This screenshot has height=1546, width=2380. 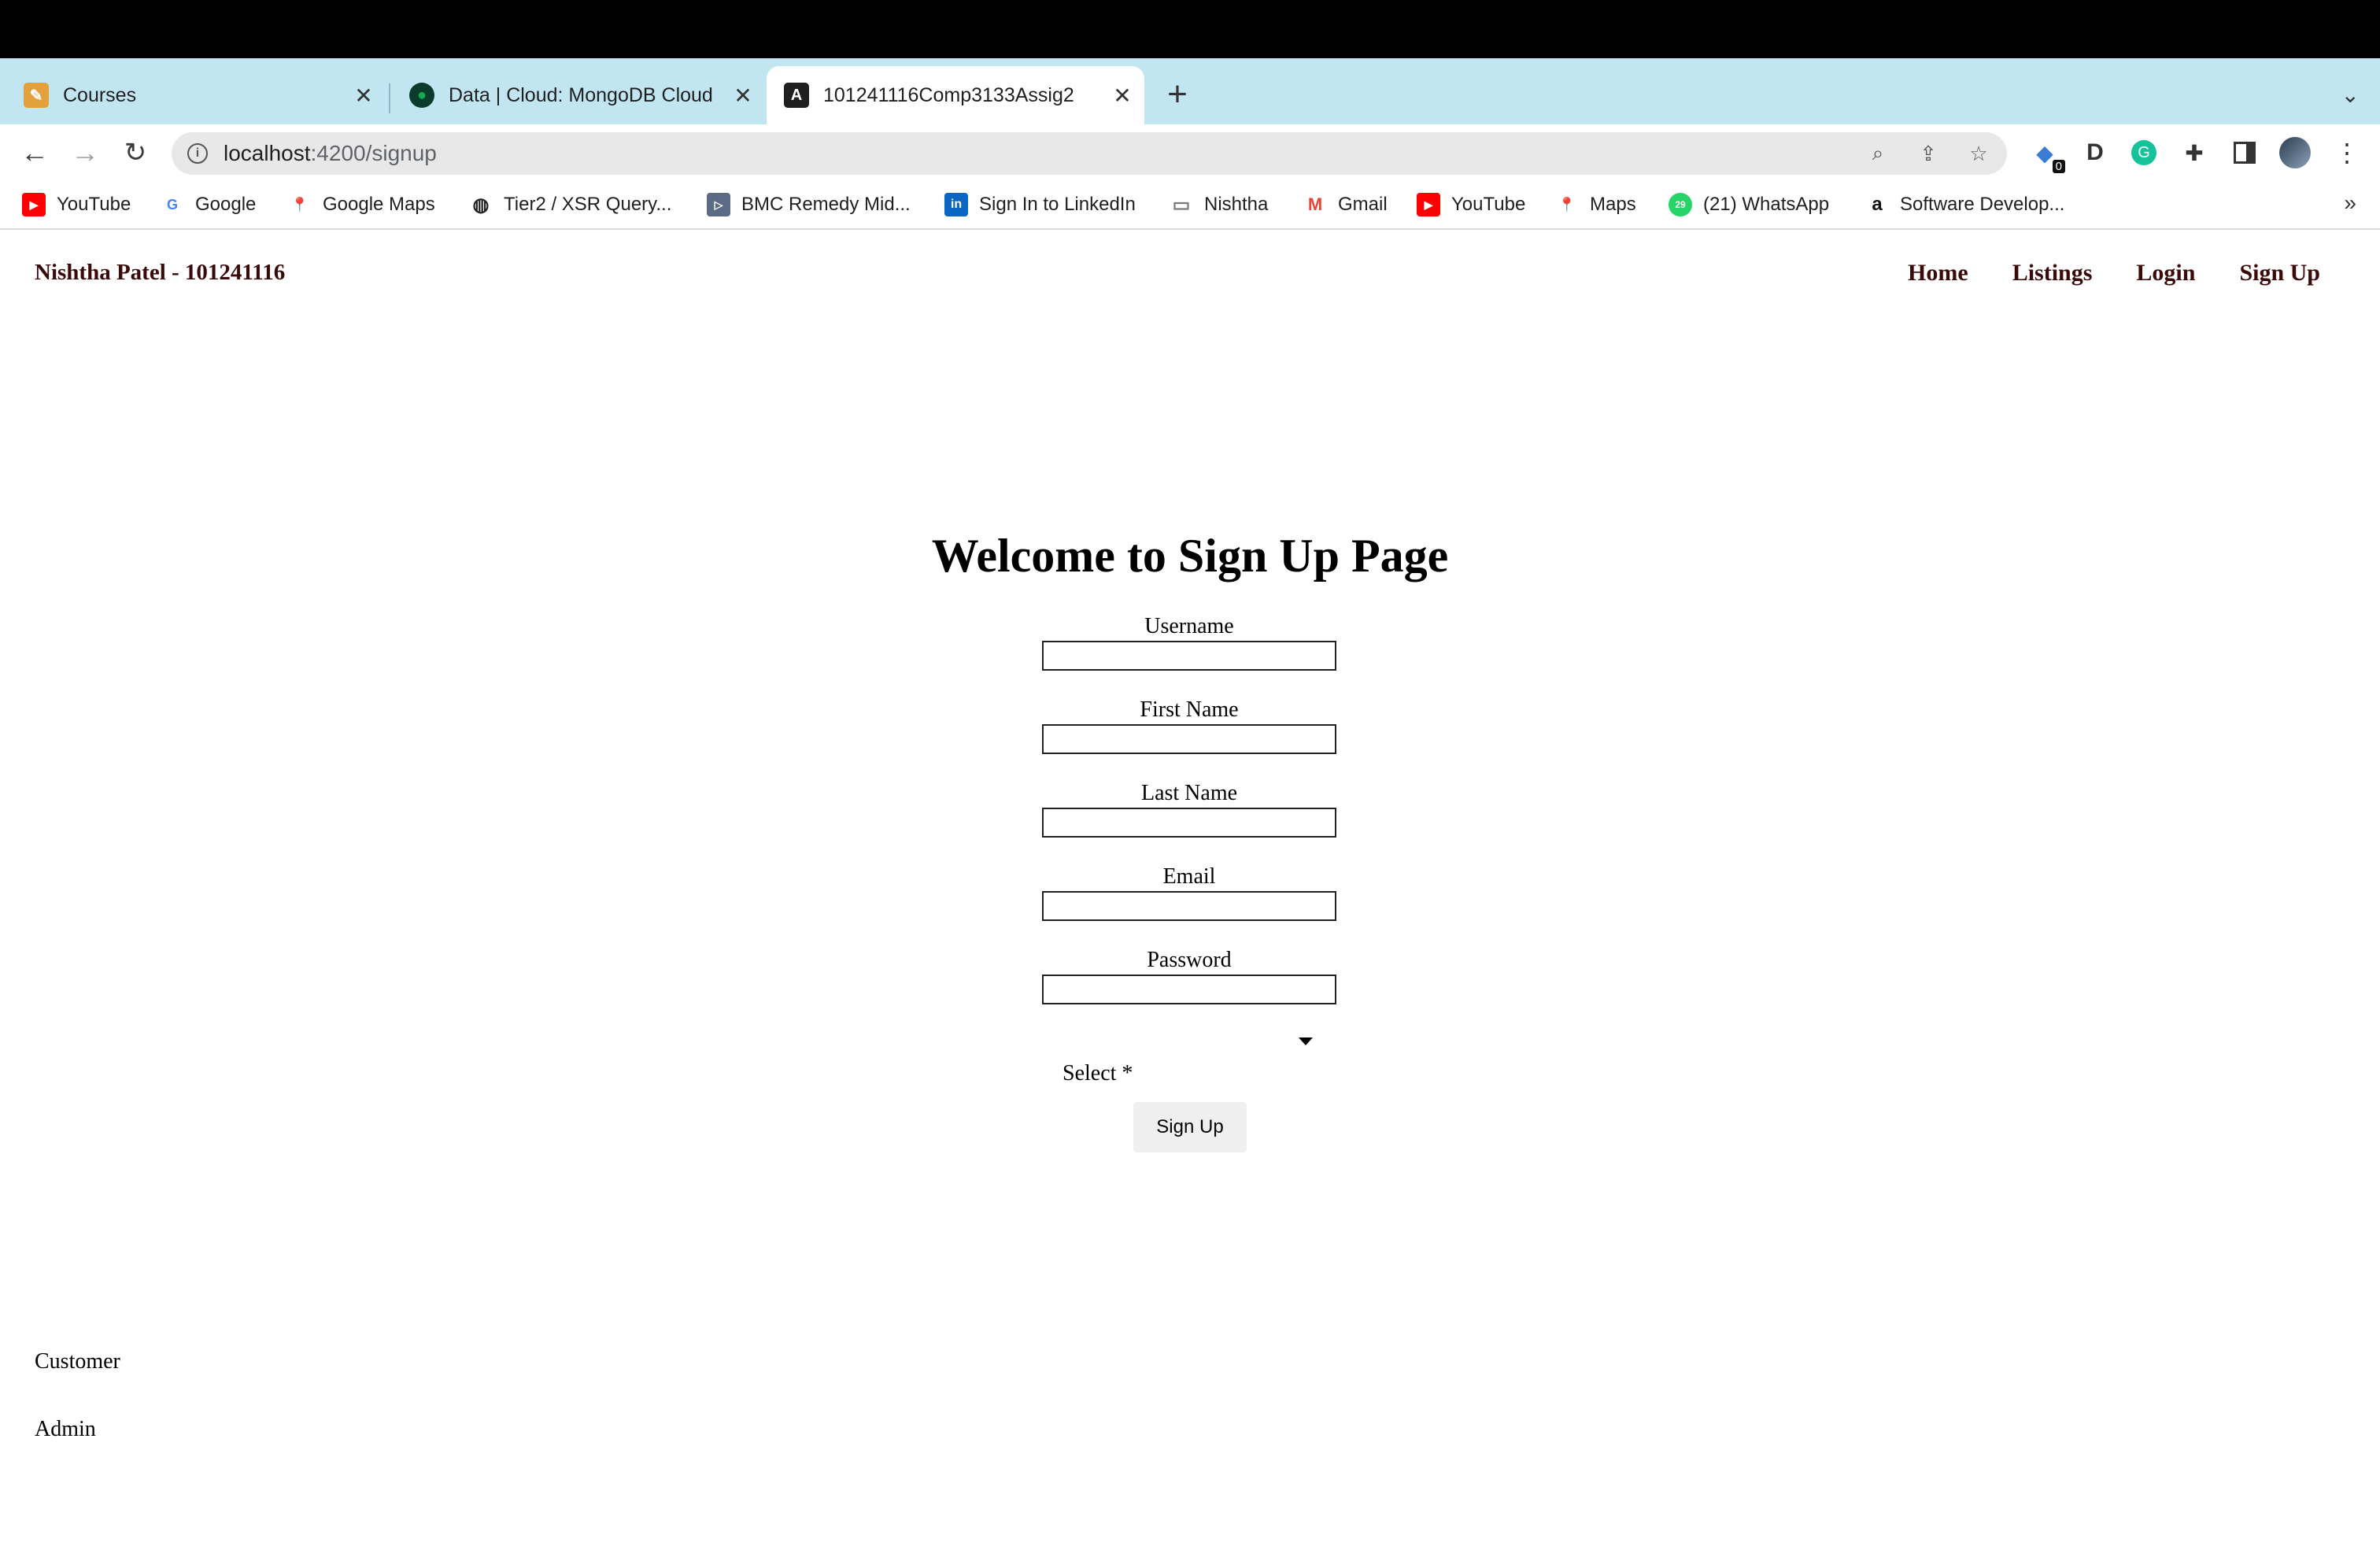 What do you see at coordinates (2244, 152) in the screenshot?
I see `side-panel-icon` at bounding box center [2244, 152].